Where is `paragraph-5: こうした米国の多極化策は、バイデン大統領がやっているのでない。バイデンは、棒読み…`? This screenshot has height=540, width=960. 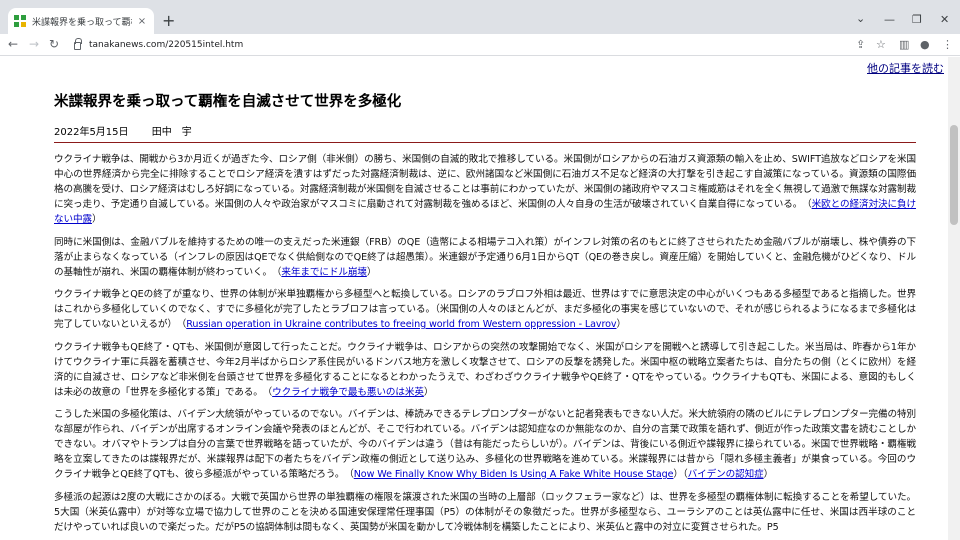
paragraph-5: こうした米国の多極化策は、バイデン大統領がやっているのでない。バイデンは、棒読み… is located at coordinates (485, 444).